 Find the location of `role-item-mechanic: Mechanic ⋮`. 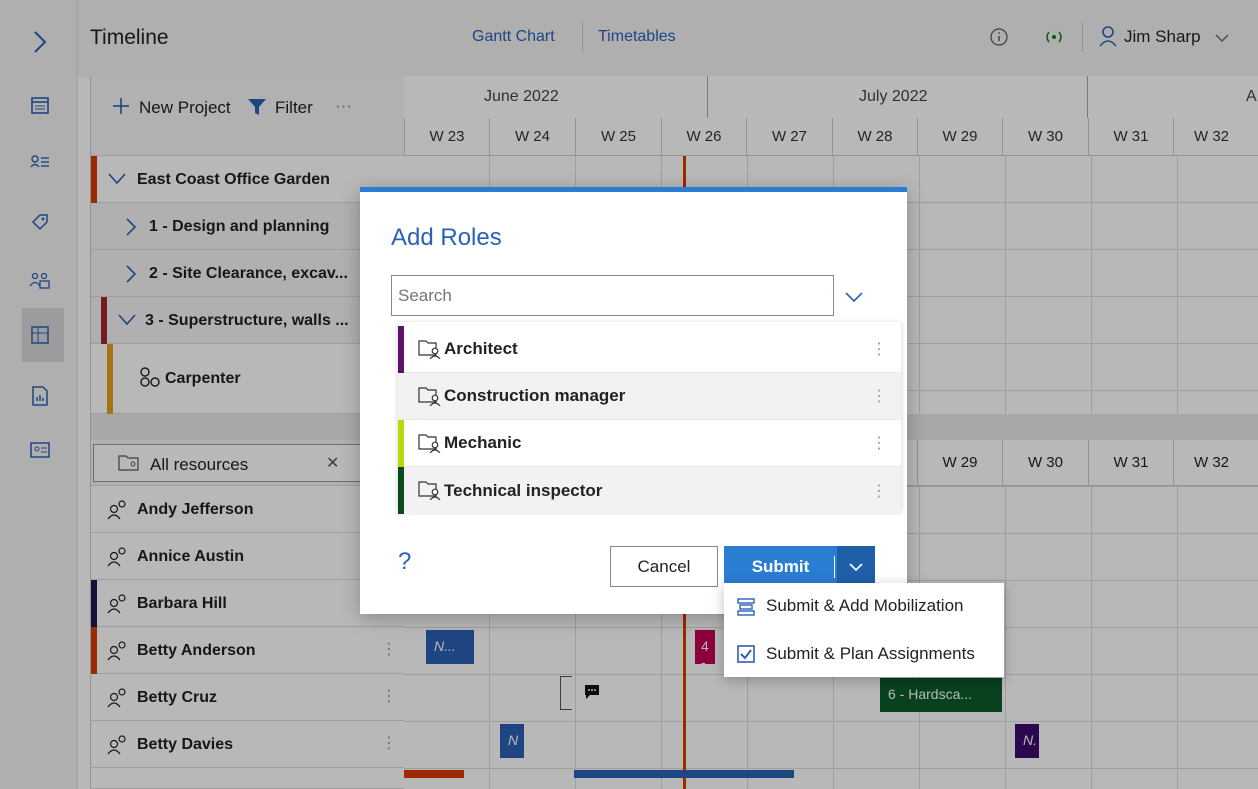

role-item-mechanic: Mechanic ⋮ is located at coordinates (649, 443).